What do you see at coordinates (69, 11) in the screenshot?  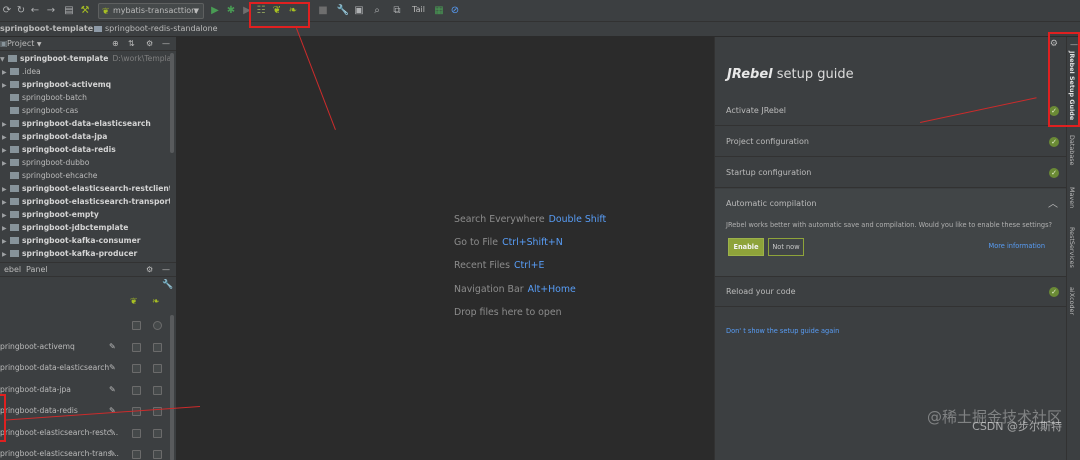 I see `structure-icon: ▤` at bounding box center [69, 11].